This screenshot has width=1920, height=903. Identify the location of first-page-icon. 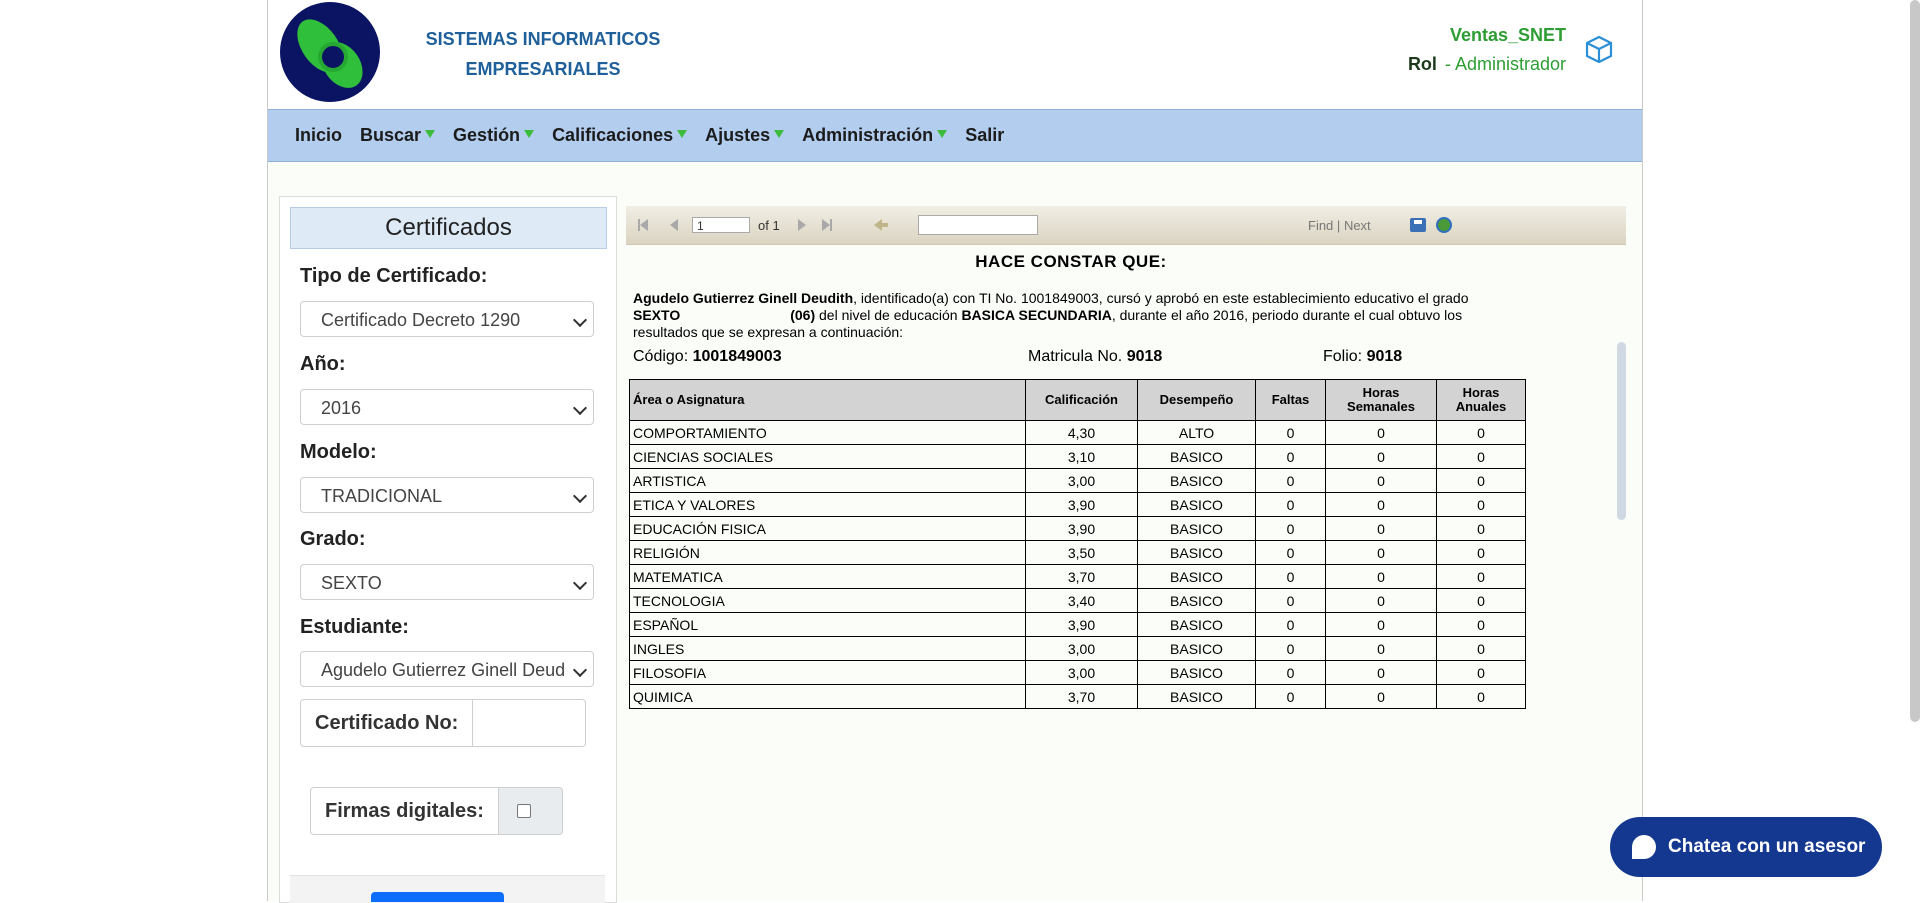
(643, 225).